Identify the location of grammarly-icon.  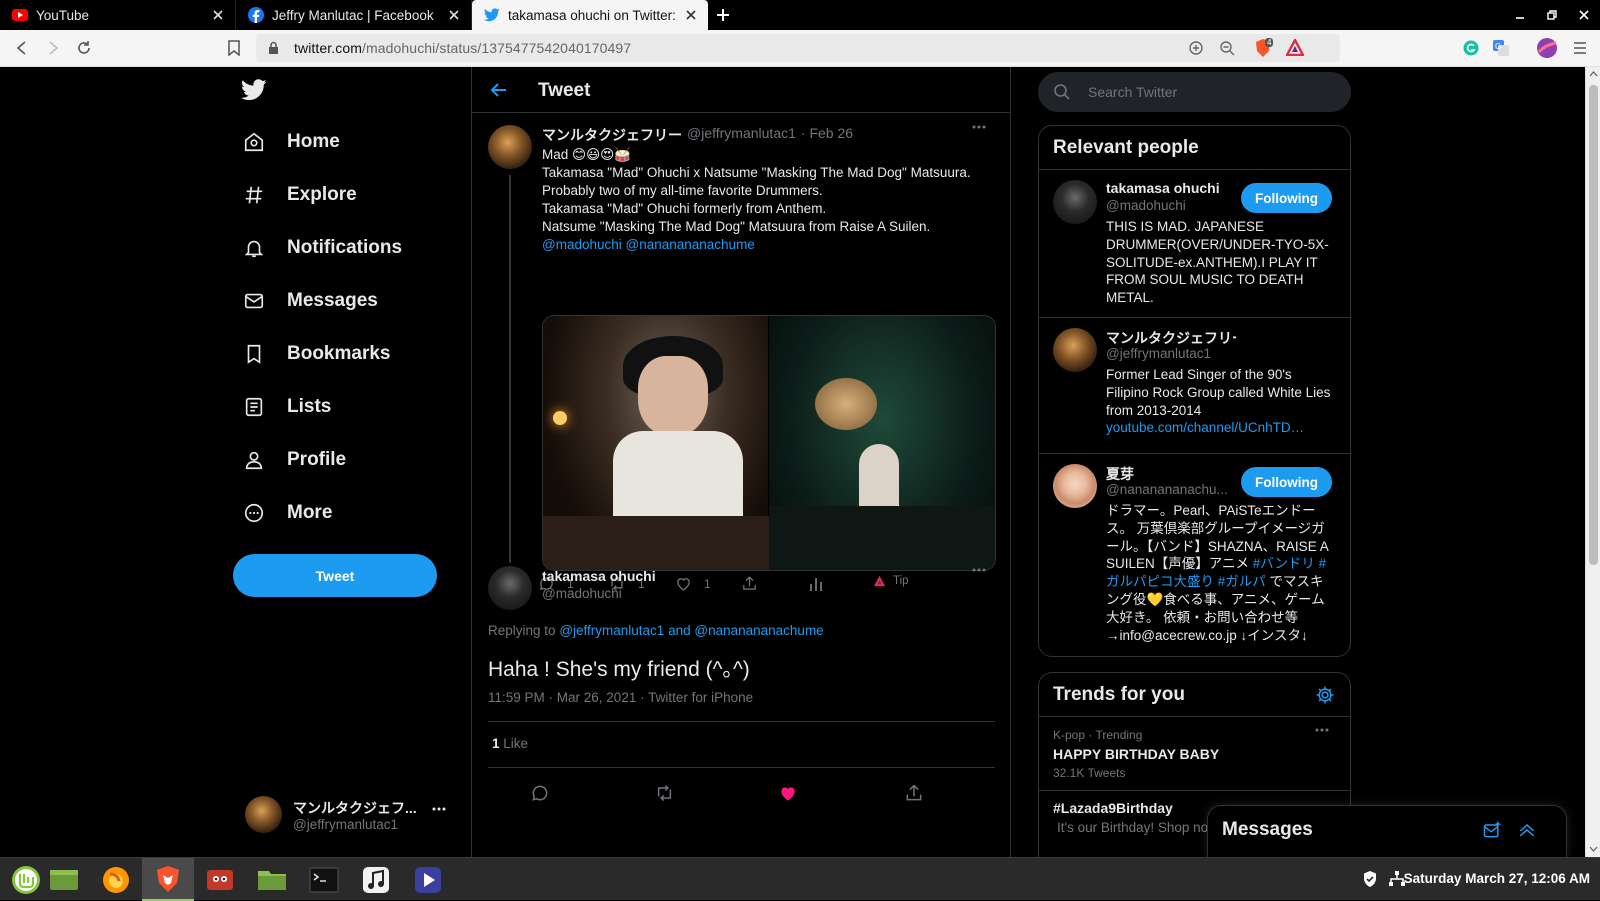
(1471, 48).